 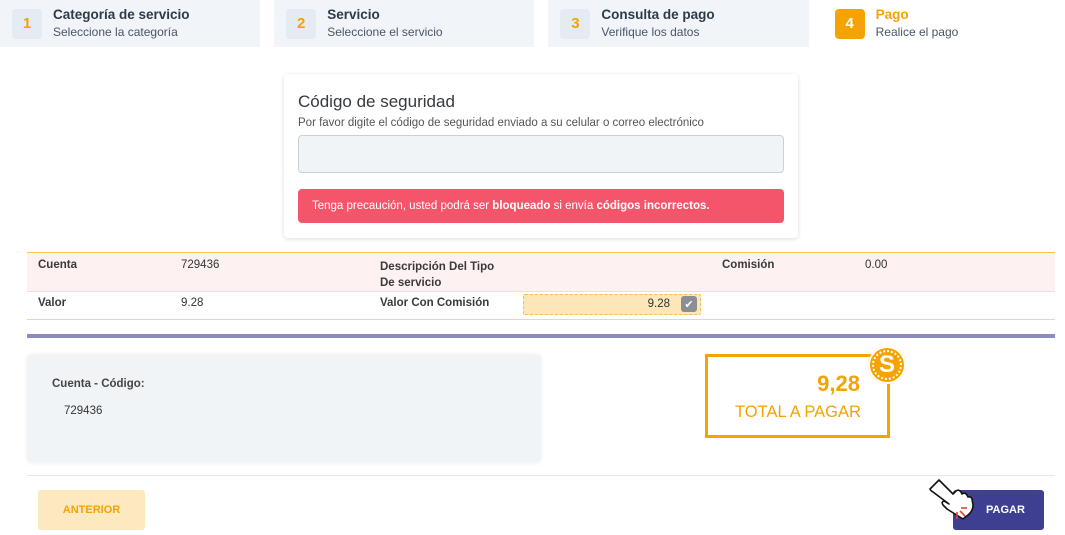 What do you see at coordinates (612, 304) in the screenshot?
I see `valor-comision-field: 9.28` at bounding box center [612, 304].